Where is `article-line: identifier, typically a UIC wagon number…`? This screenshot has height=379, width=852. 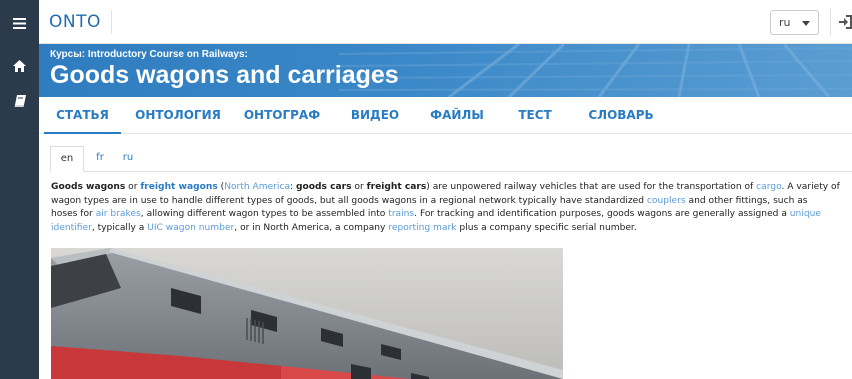 article-line: identifier, typically a UIC wagon number… is located at coordinates (451, 229).